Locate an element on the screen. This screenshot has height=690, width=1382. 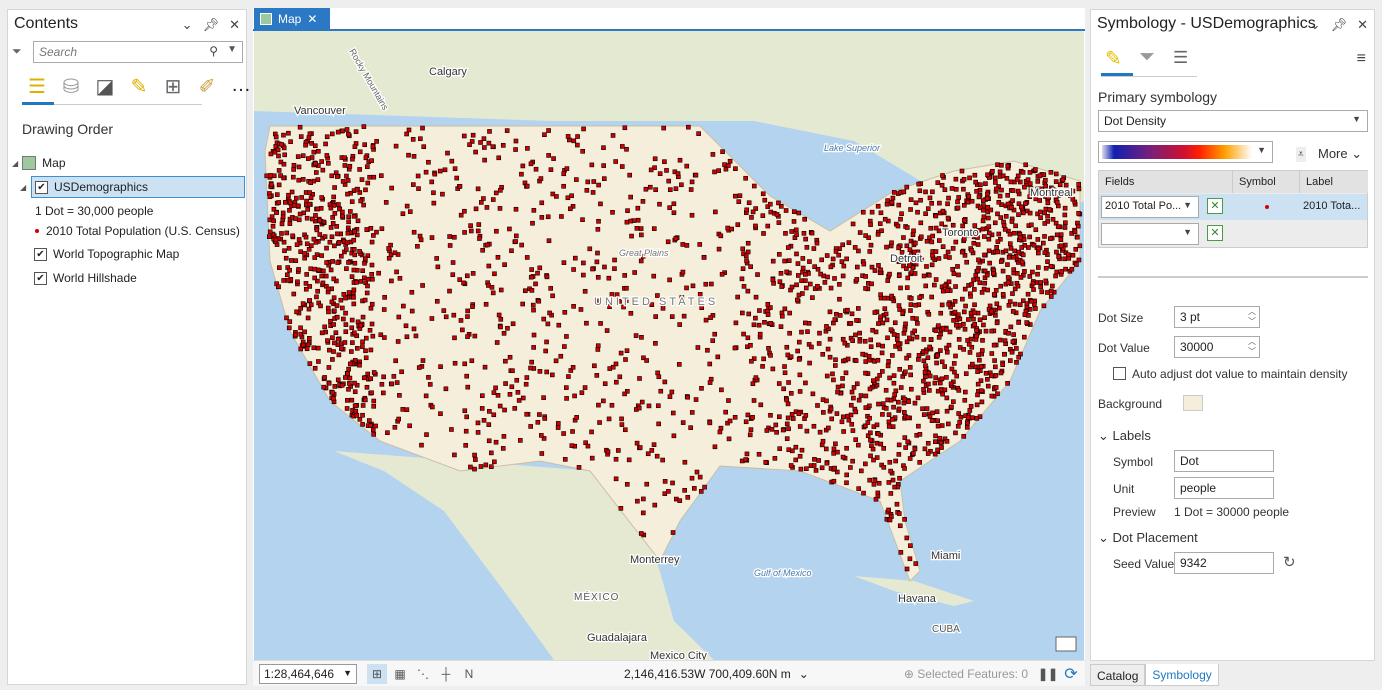
color-scheme-dropdown: ▼ is located at coordinates (1185, 152).